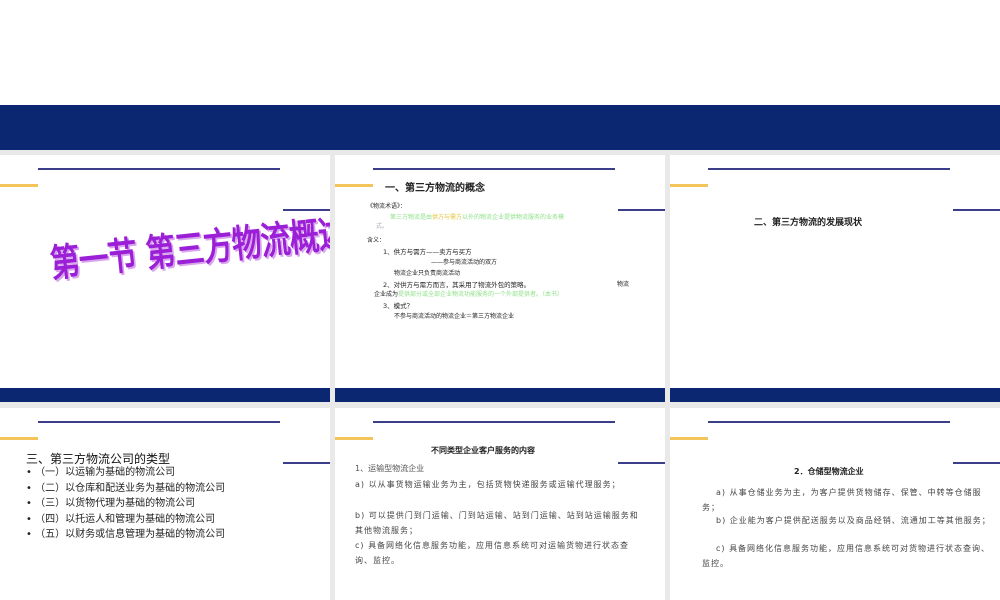 This screenshot has height=600, width=1000. I want to click on list-item: • （四）以托运人和管理为基础的物流公司, so click(121, 519).